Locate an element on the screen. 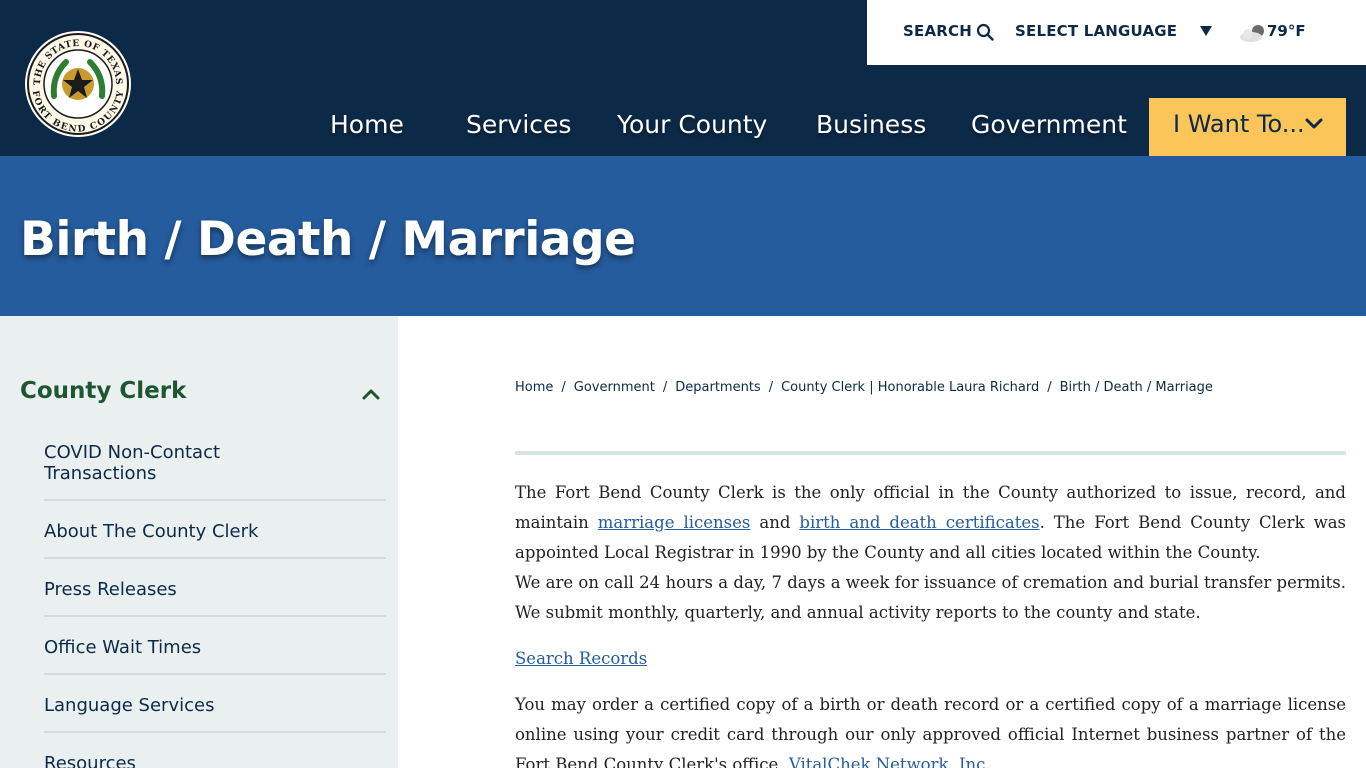 Image resolution: width=1366 pixels, height=768 pixels. breadcrumb-county-clerk: County Clerk | Honorable Laura Richard is located at coordinates (910, 387).